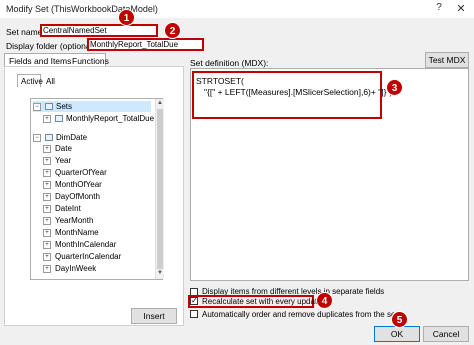 The image size is (474, 345). I want to click on ok-button: OK, so click(397, 334).